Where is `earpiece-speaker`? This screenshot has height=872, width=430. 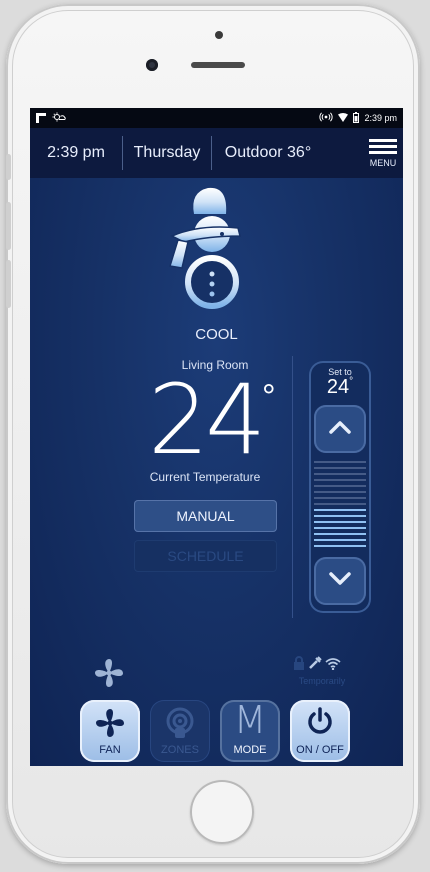 earpiece-speaker is located at coordinates (218, 65).